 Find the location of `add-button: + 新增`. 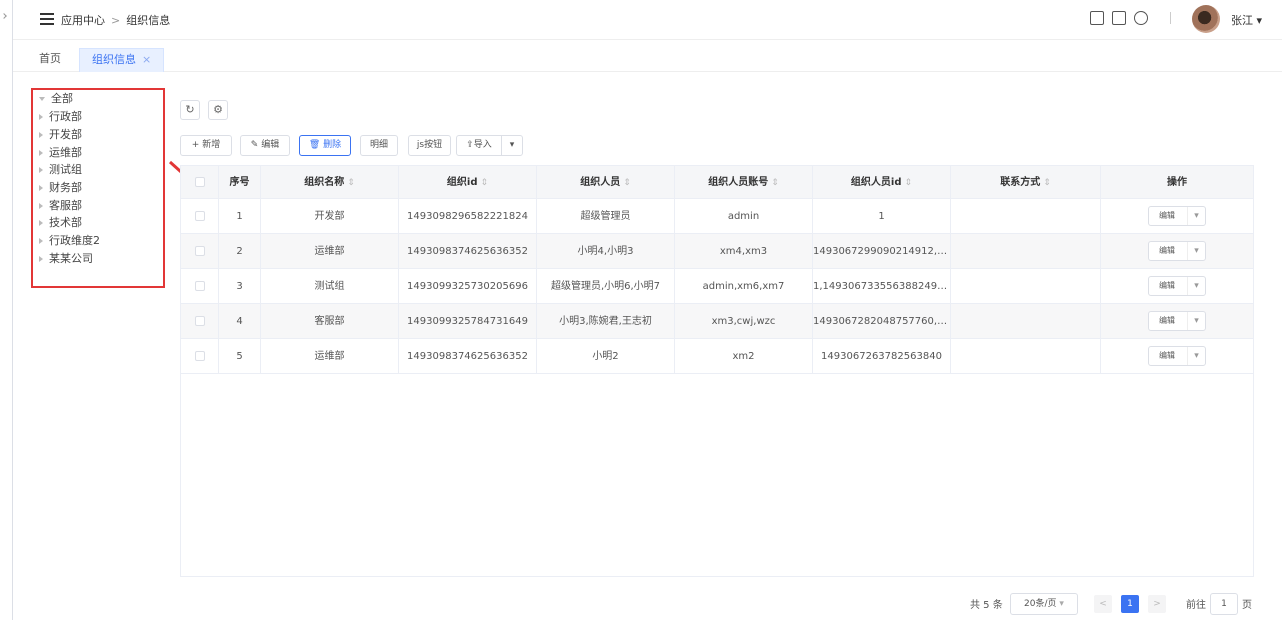

add-button: + 新增 is located at coordinates (206, 145).